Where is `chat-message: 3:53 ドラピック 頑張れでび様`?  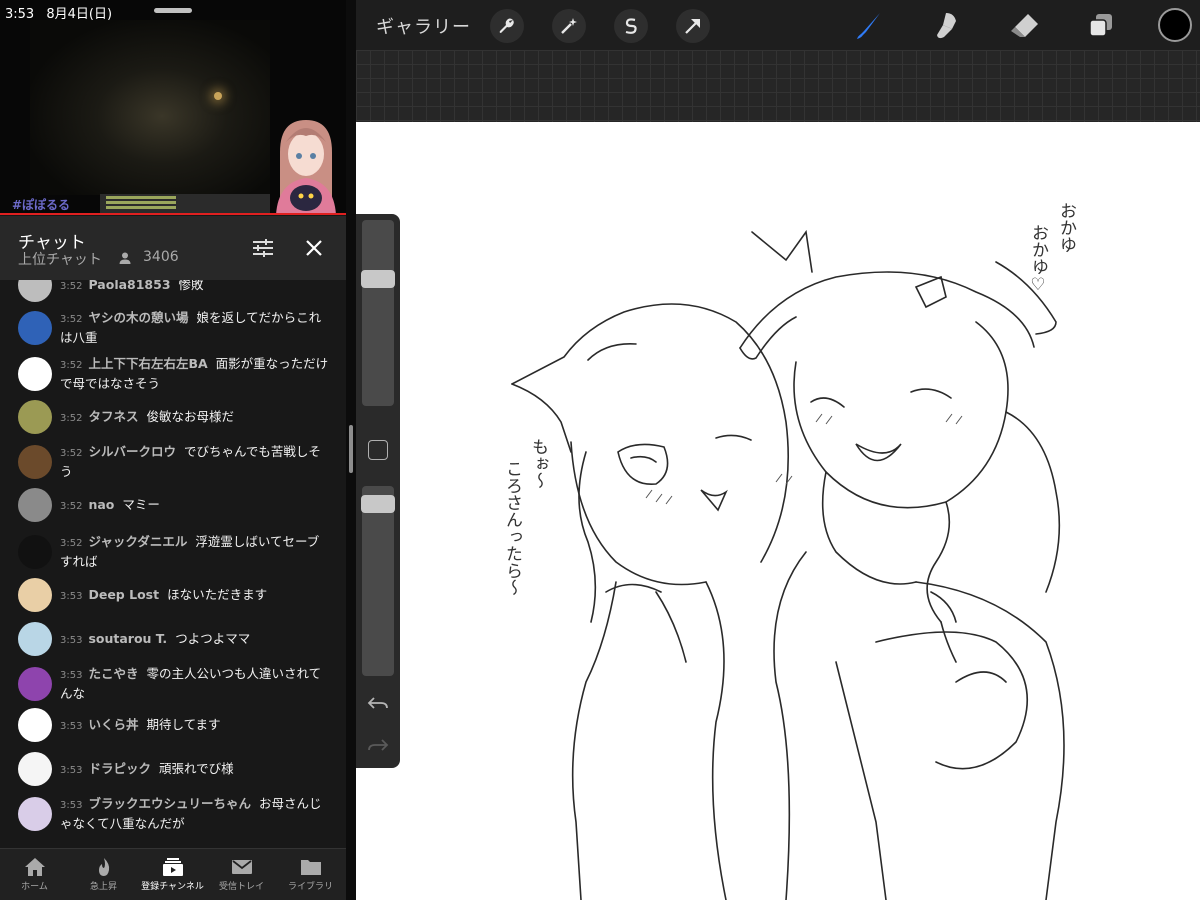 chat-message: 3:53 ドラピック 頑張れでび様 is located at coordinates (173, 769).